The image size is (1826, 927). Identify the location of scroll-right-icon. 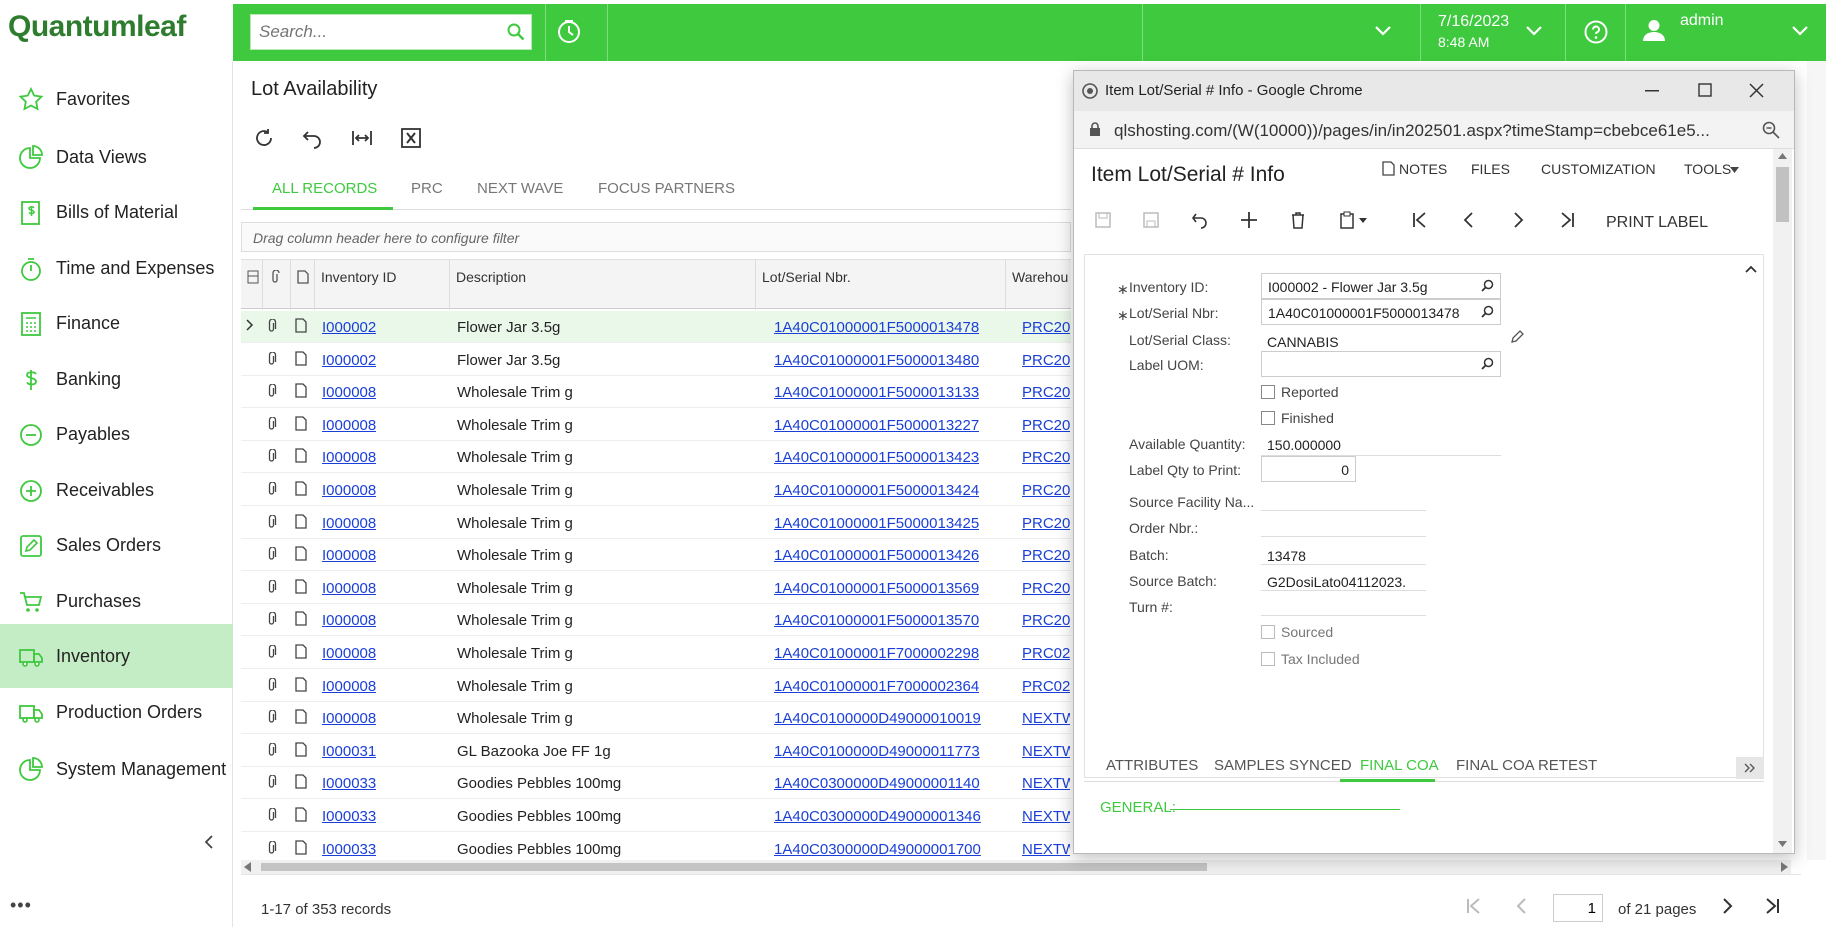
(1784, 867).